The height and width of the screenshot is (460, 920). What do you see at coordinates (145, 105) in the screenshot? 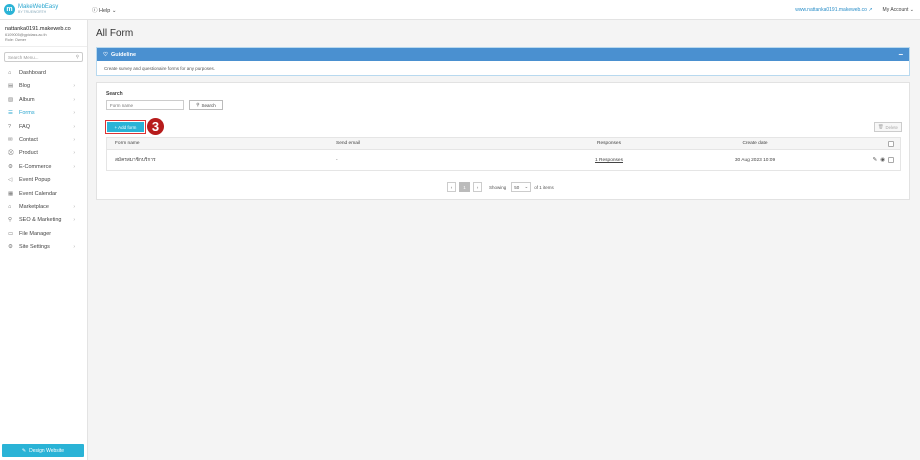
I see `form-name-input` at bounding box center [145, 105].